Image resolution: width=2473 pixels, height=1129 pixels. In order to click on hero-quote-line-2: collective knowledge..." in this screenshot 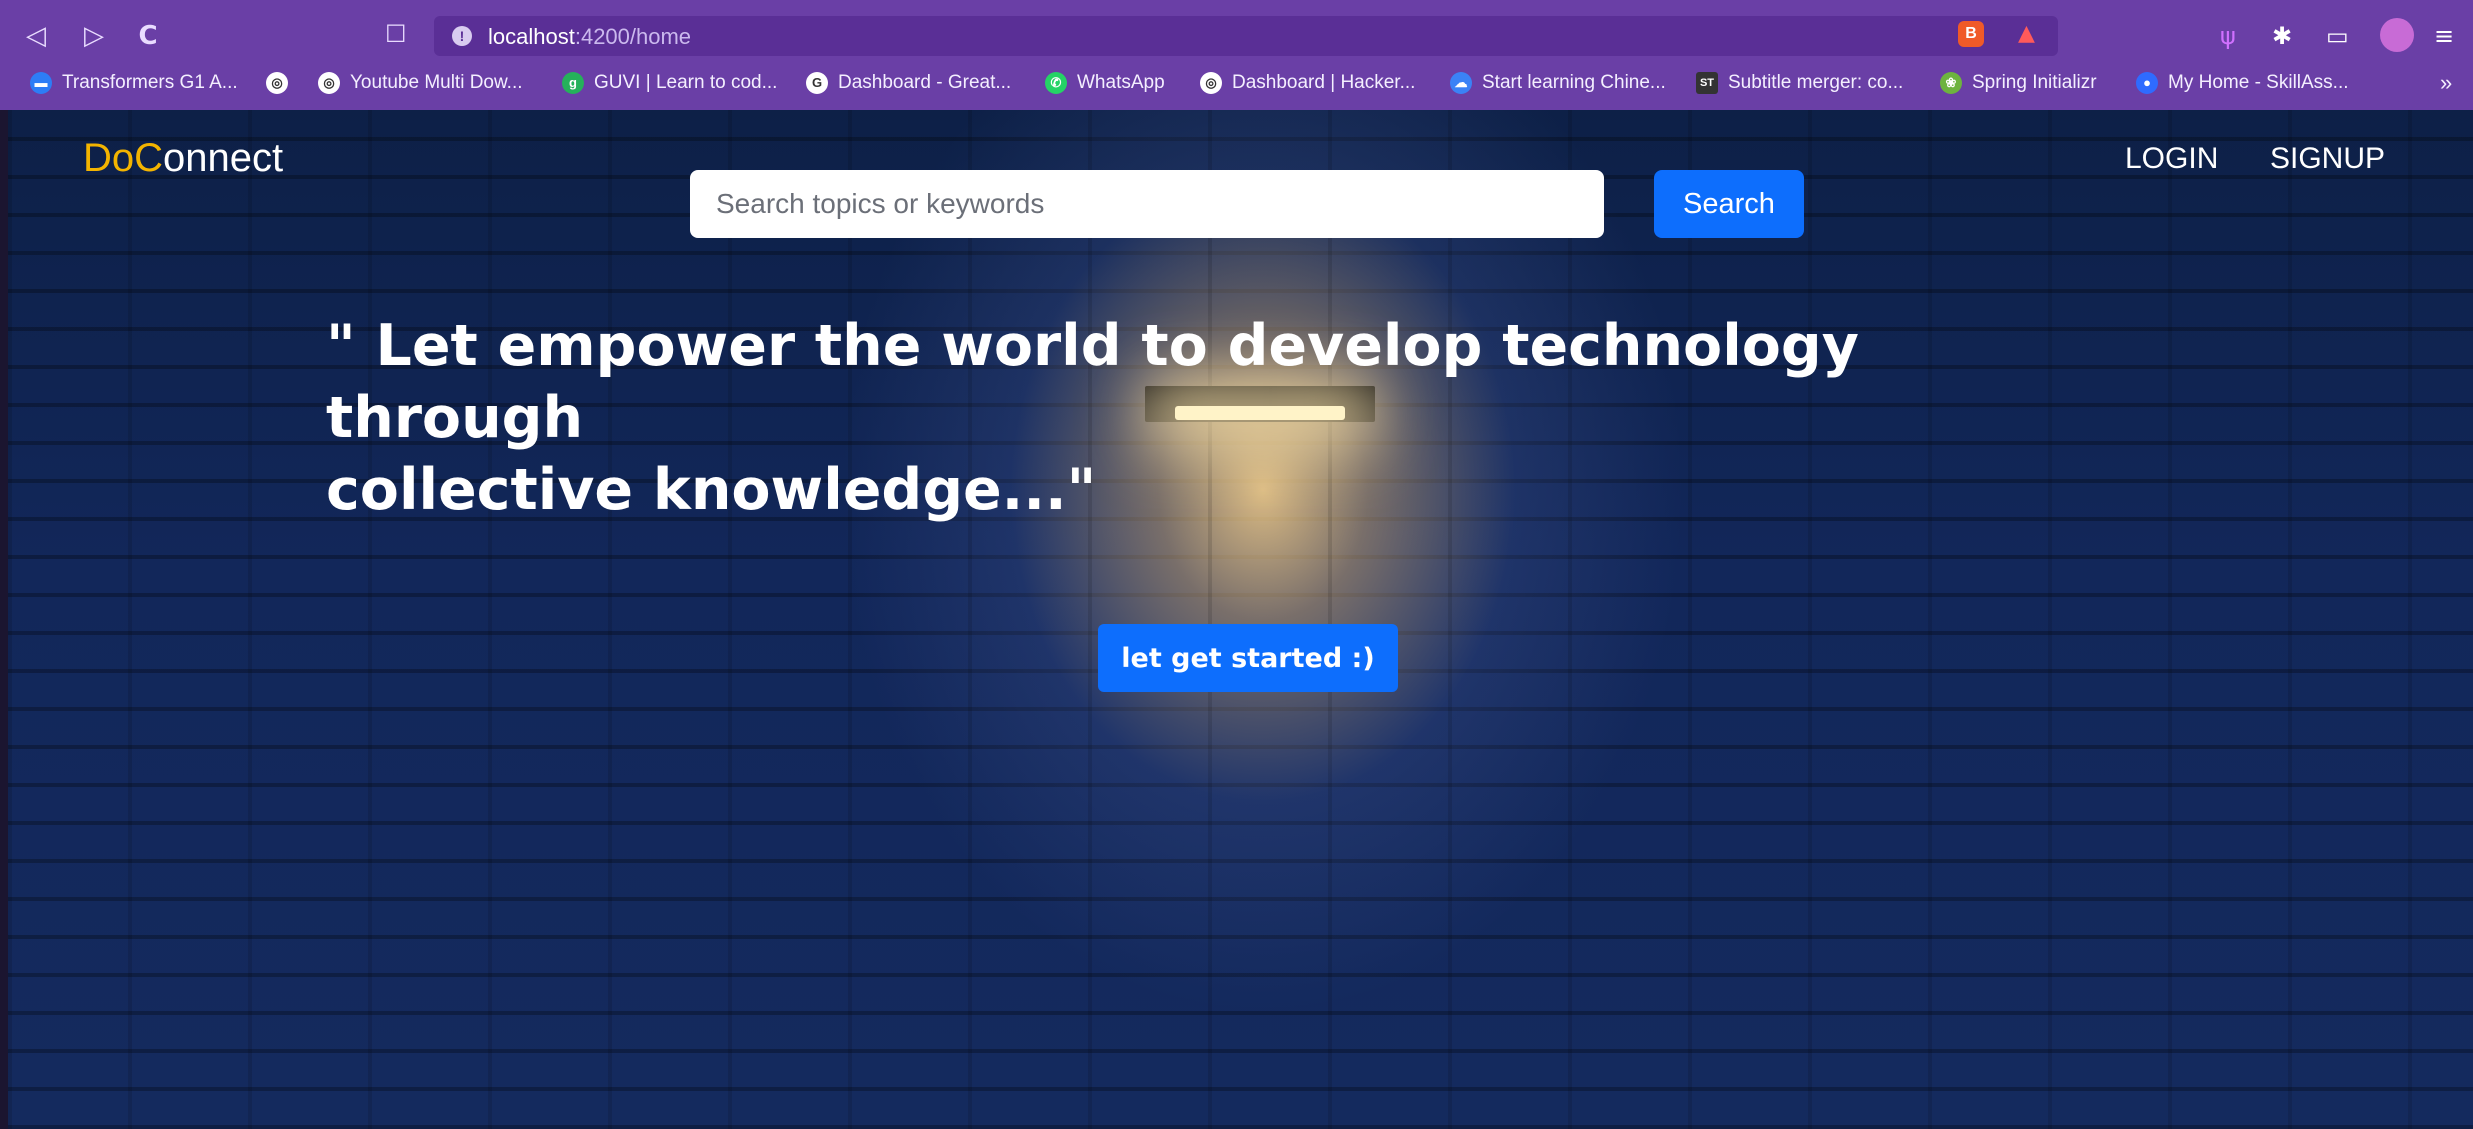, I will do `click(711, 490)`.